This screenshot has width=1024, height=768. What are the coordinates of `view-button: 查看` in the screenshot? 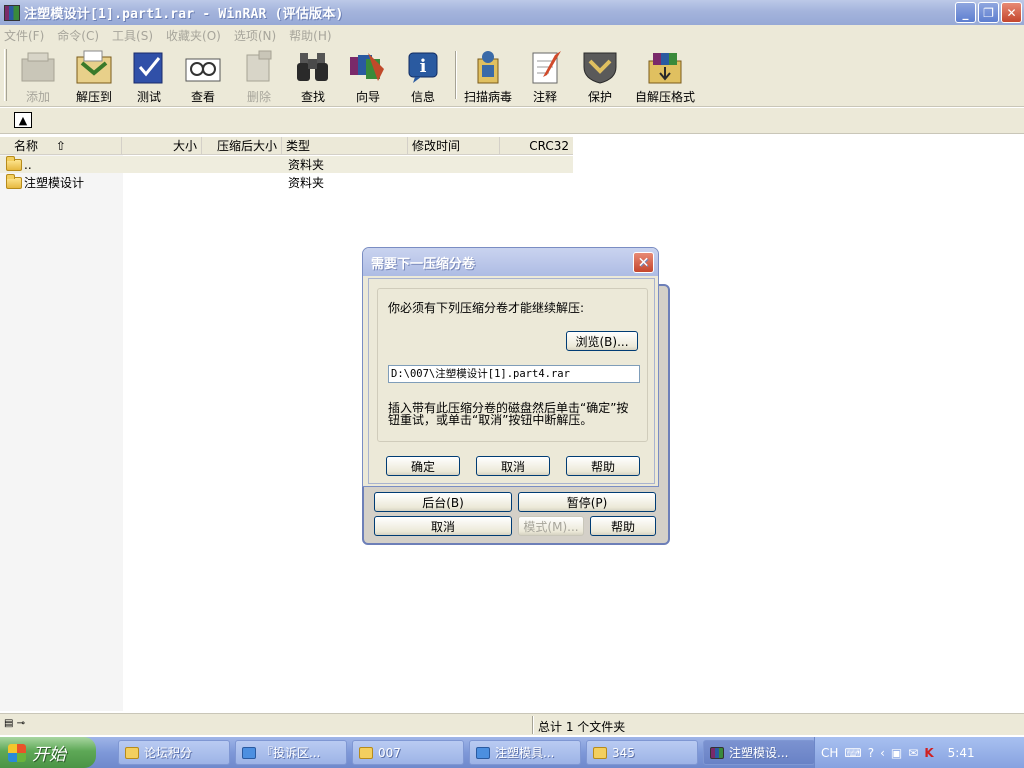 It's located at (203, 77).